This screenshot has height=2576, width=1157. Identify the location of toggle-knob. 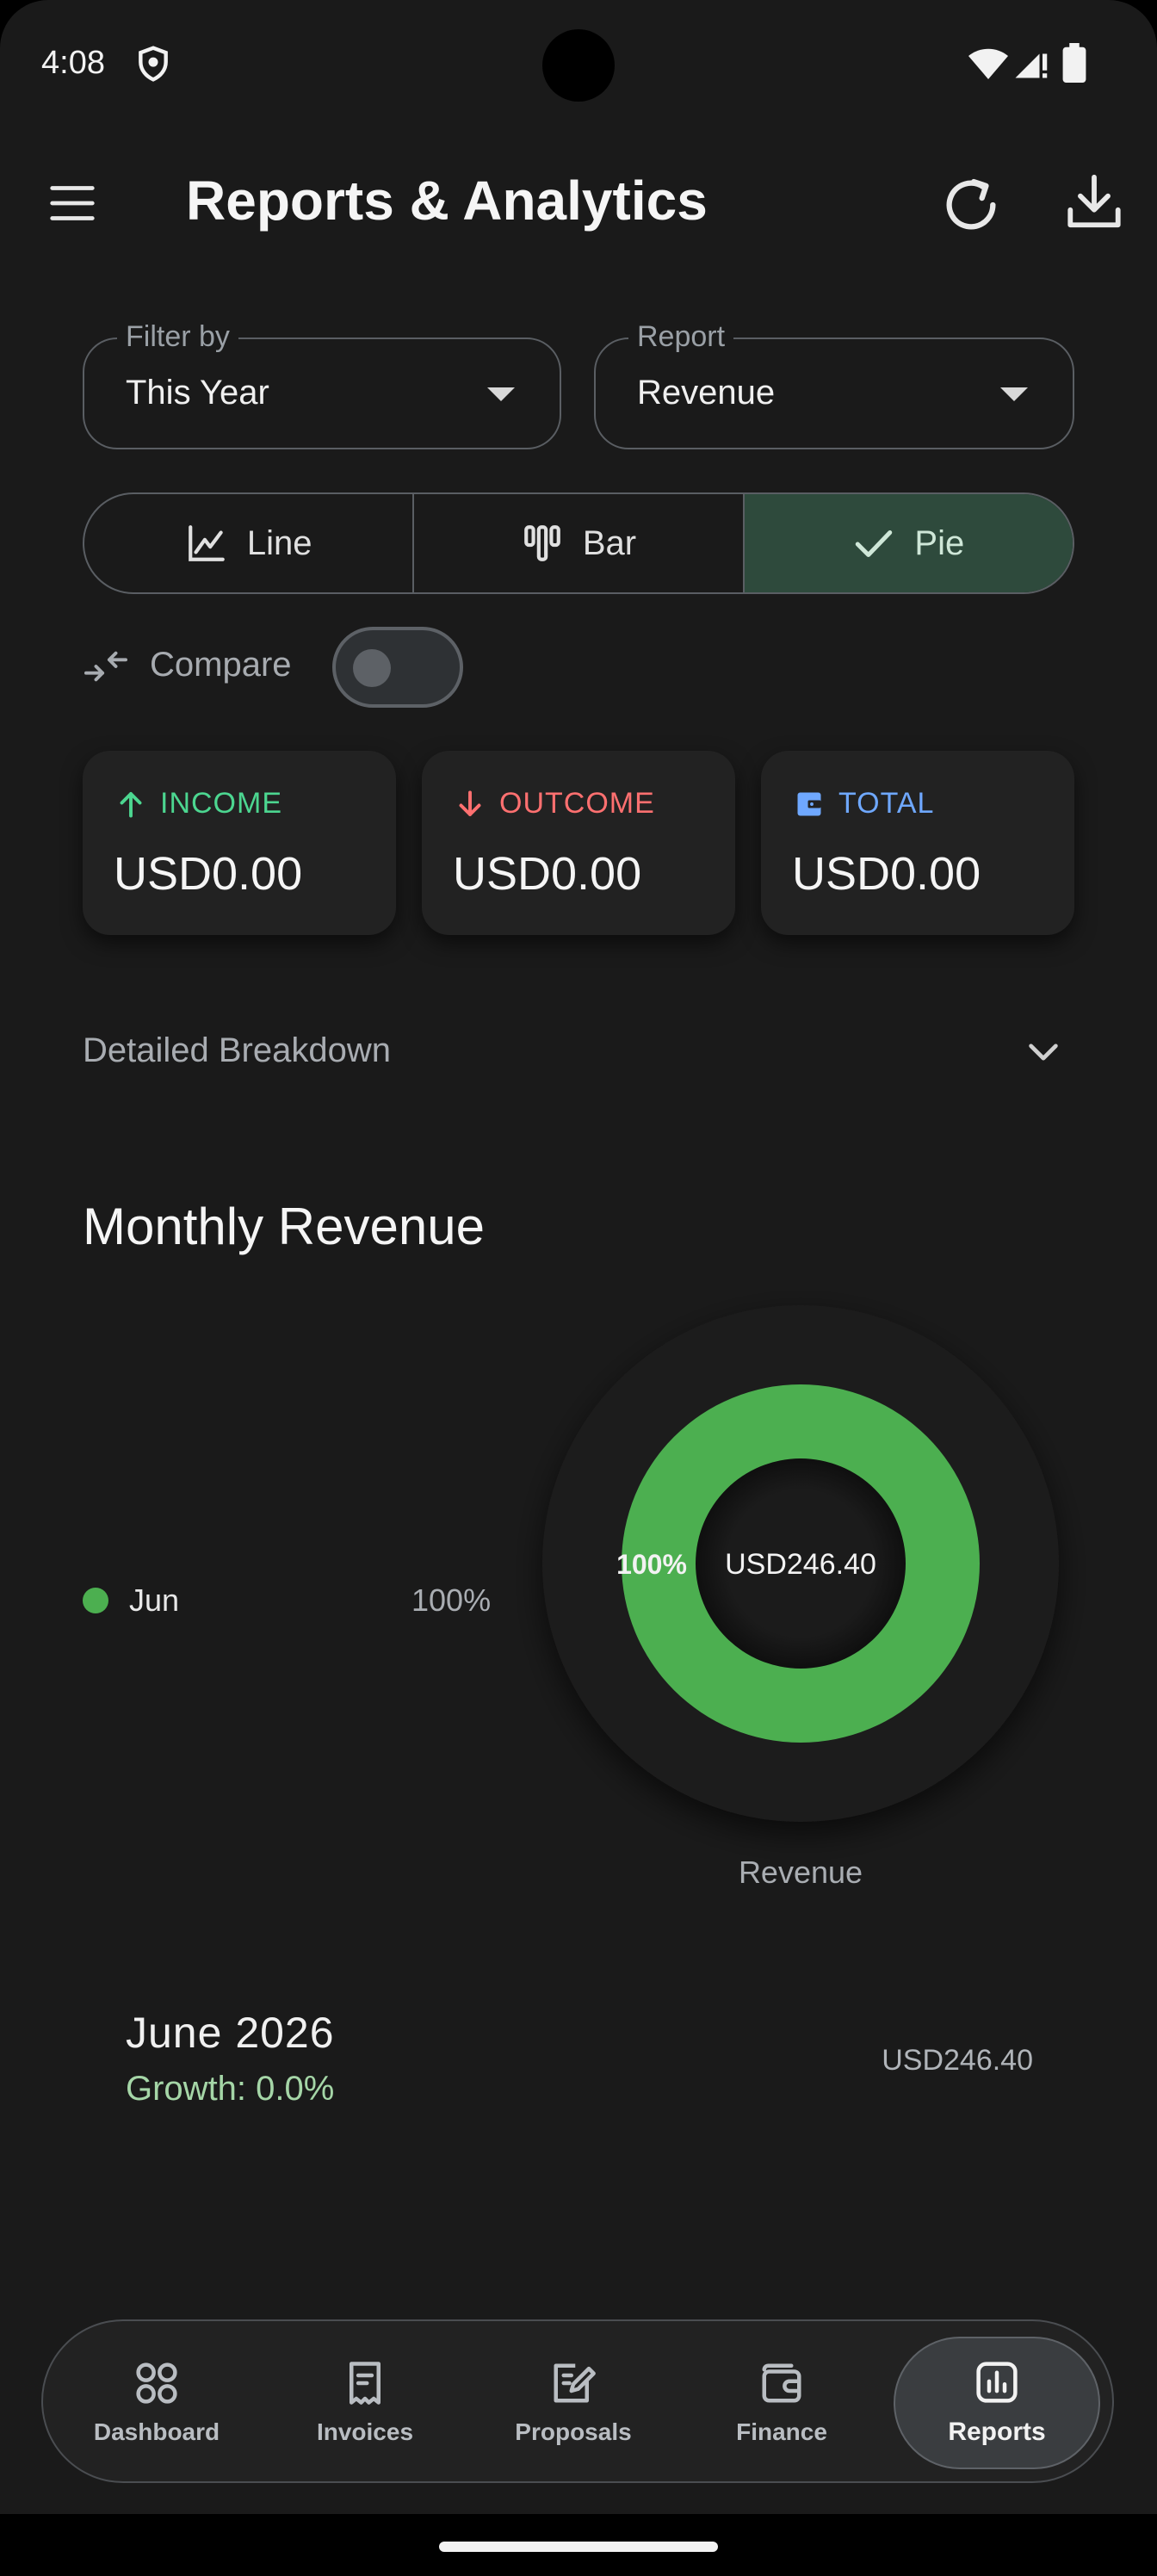
(372, 668).